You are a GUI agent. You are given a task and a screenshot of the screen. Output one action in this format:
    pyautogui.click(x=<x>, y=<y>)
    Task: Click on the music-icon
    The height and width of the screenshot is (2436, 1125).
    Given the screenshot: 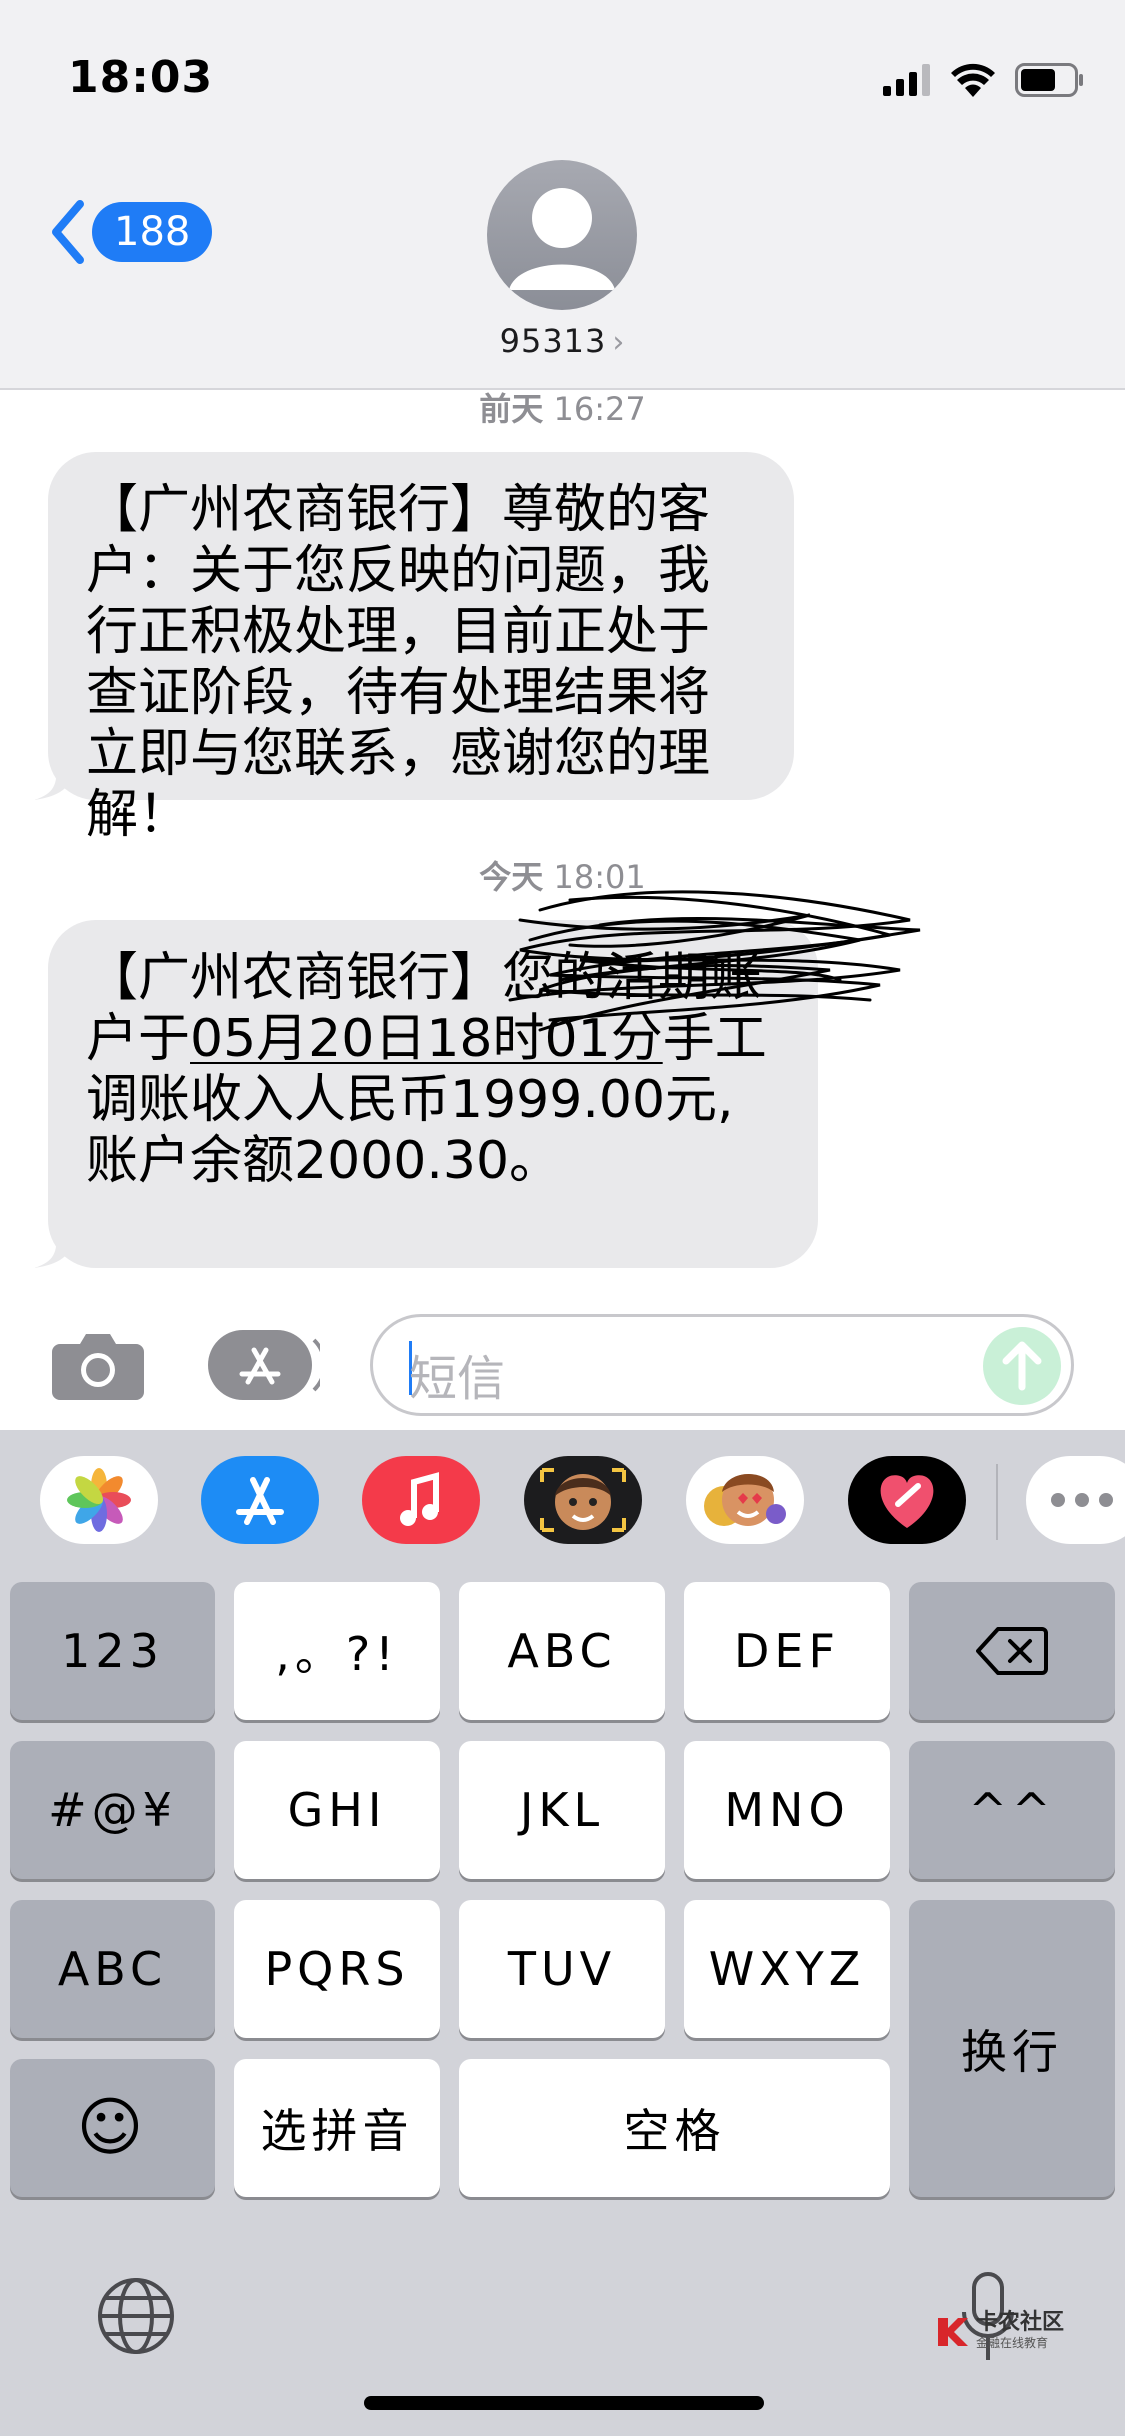 What is the action you would take?
    pyautogui.click(x=421, y=1500)
    